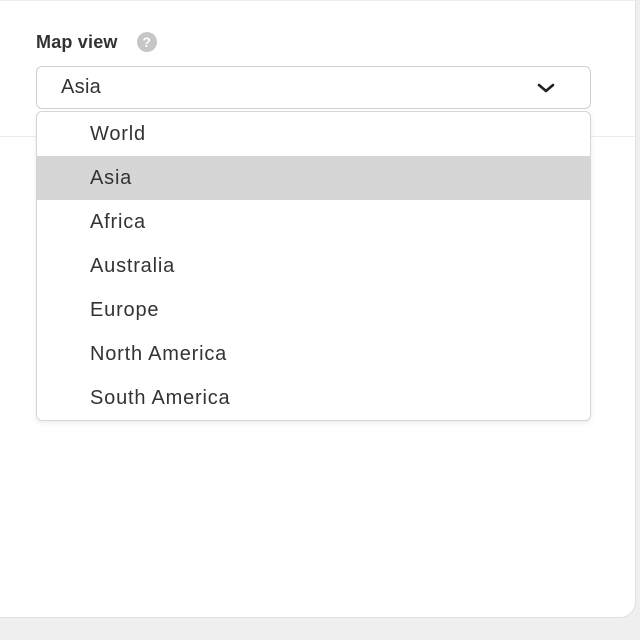 Image resolution: width=640 pixels, height=640 pixels. I want to click on map-view-select: Asia, so click(313, 87).